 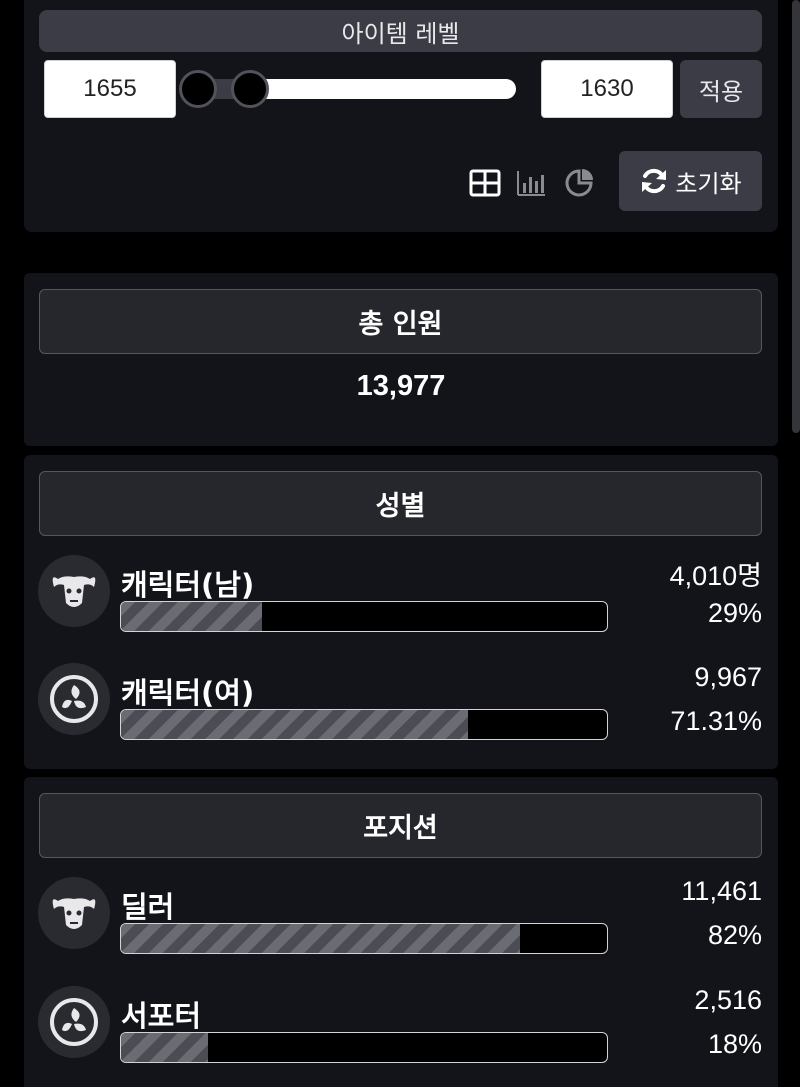 What do you see at coordinates (400, 503) in the screenshot?
I see `gender-title: 성별` at bounding box center [400, 503].